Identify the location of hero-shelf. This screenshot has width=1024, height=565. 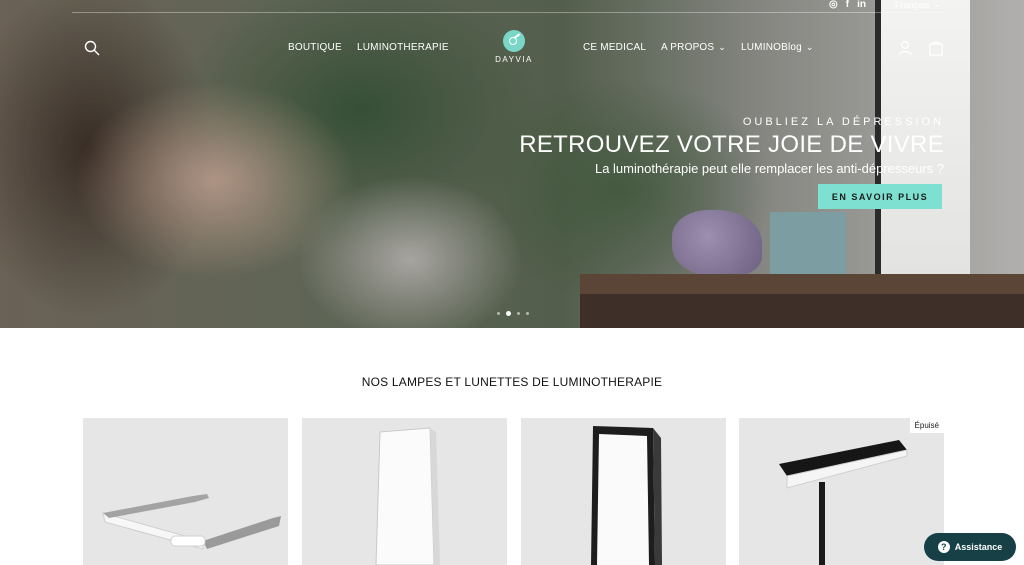
(802, 284).